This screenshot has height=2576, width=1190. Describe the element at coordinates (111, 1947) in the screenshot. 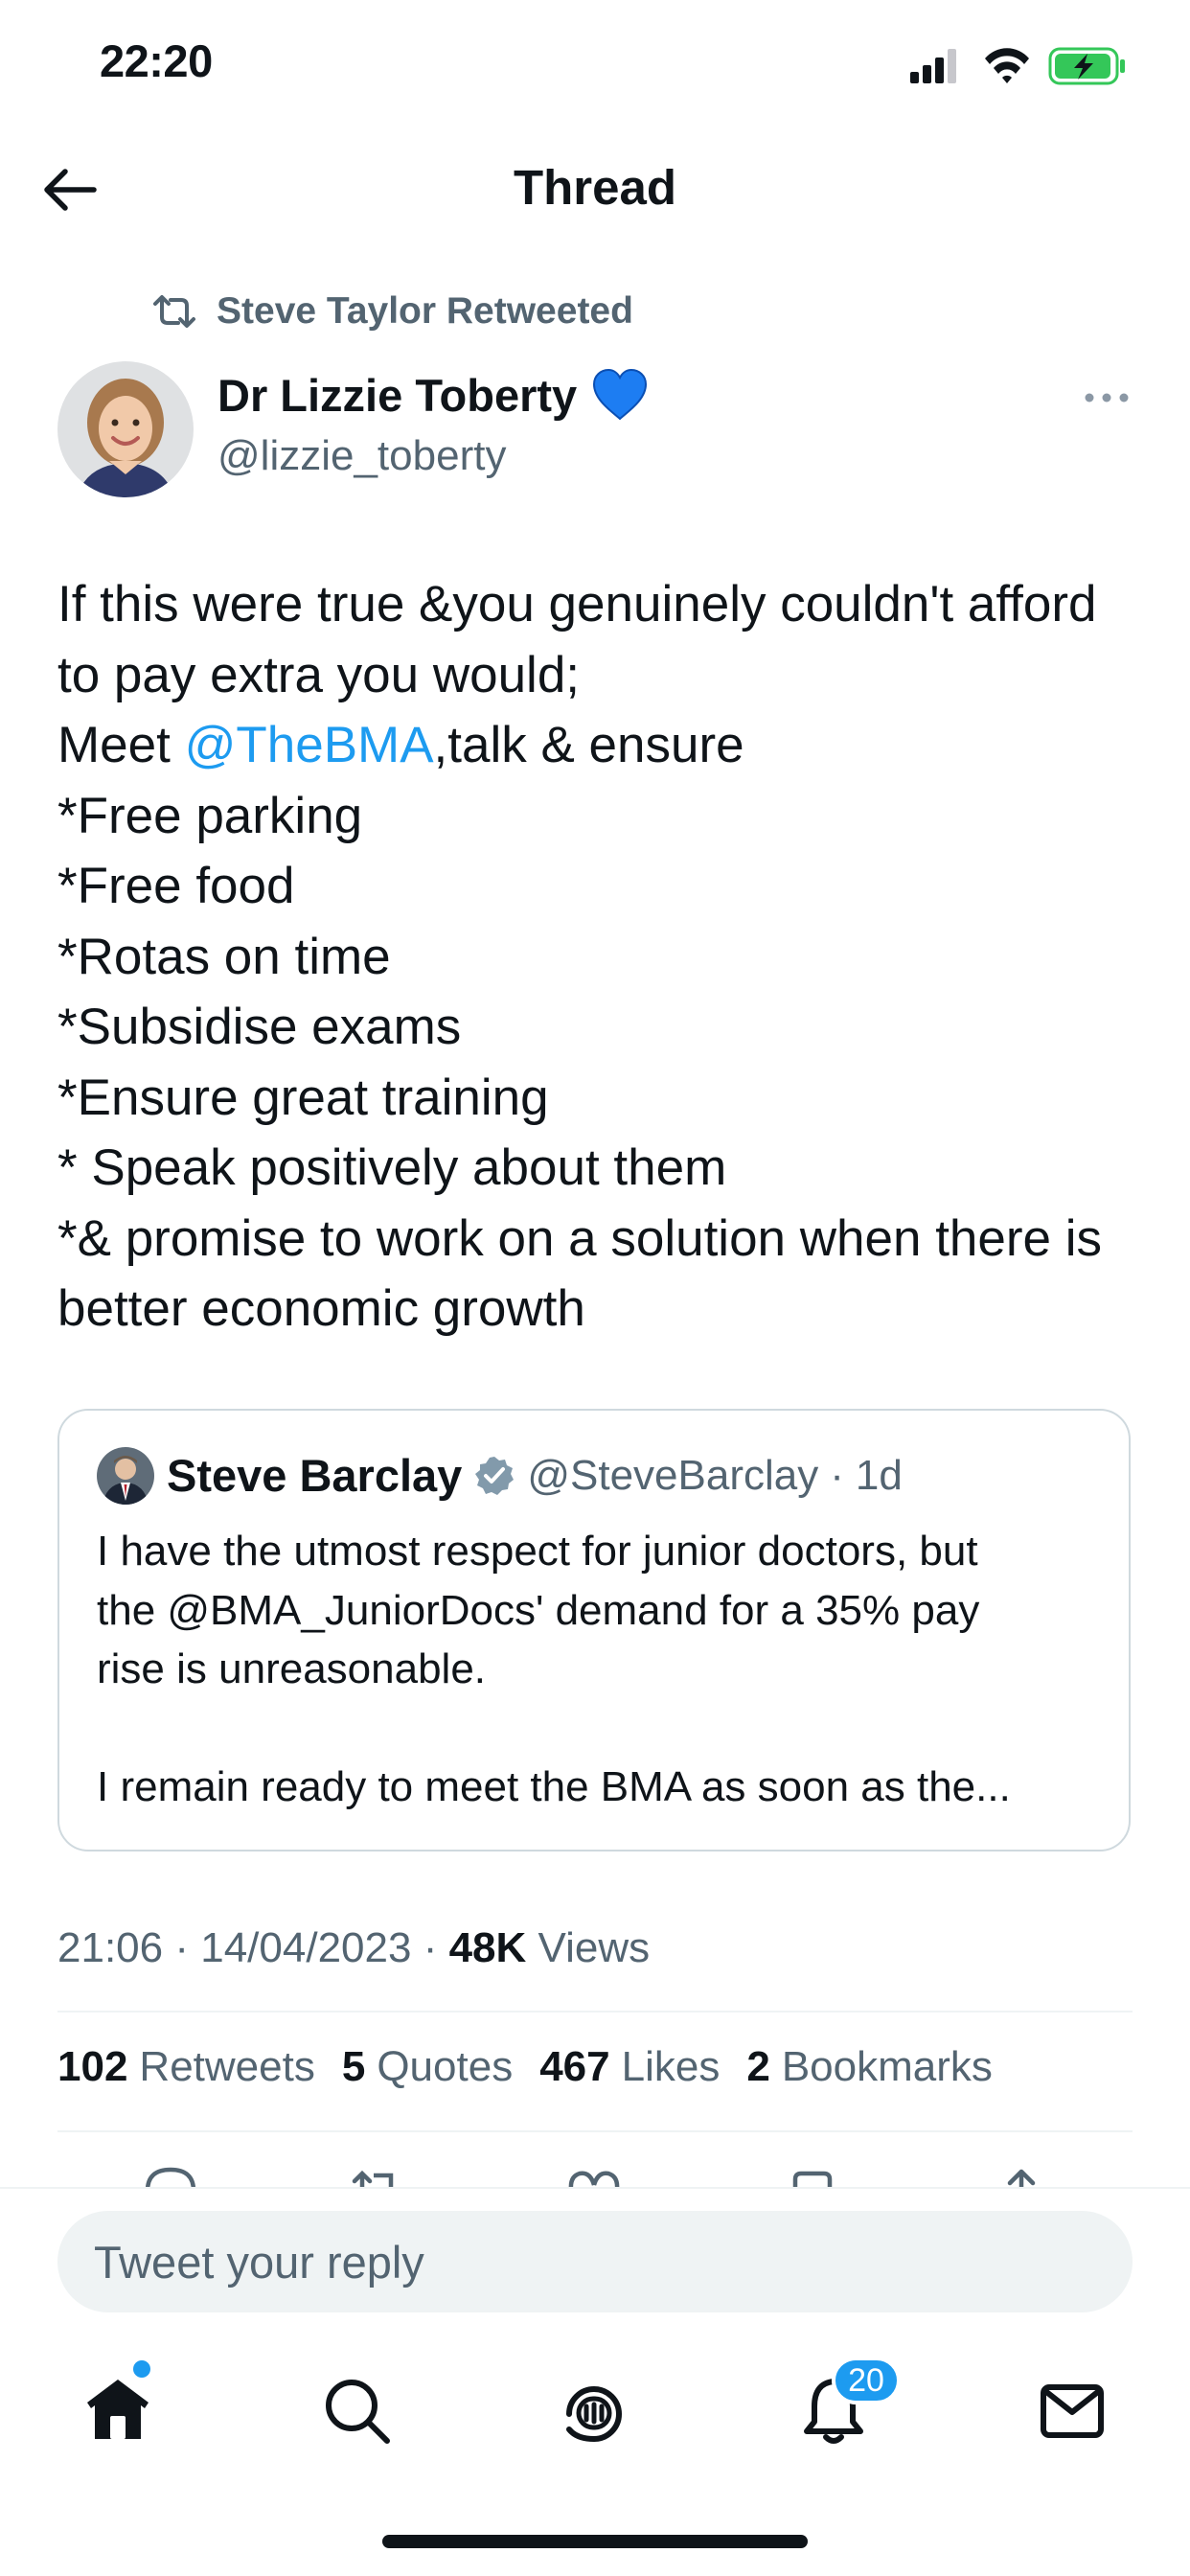

I see `tweet-time: 21:06` at that location.